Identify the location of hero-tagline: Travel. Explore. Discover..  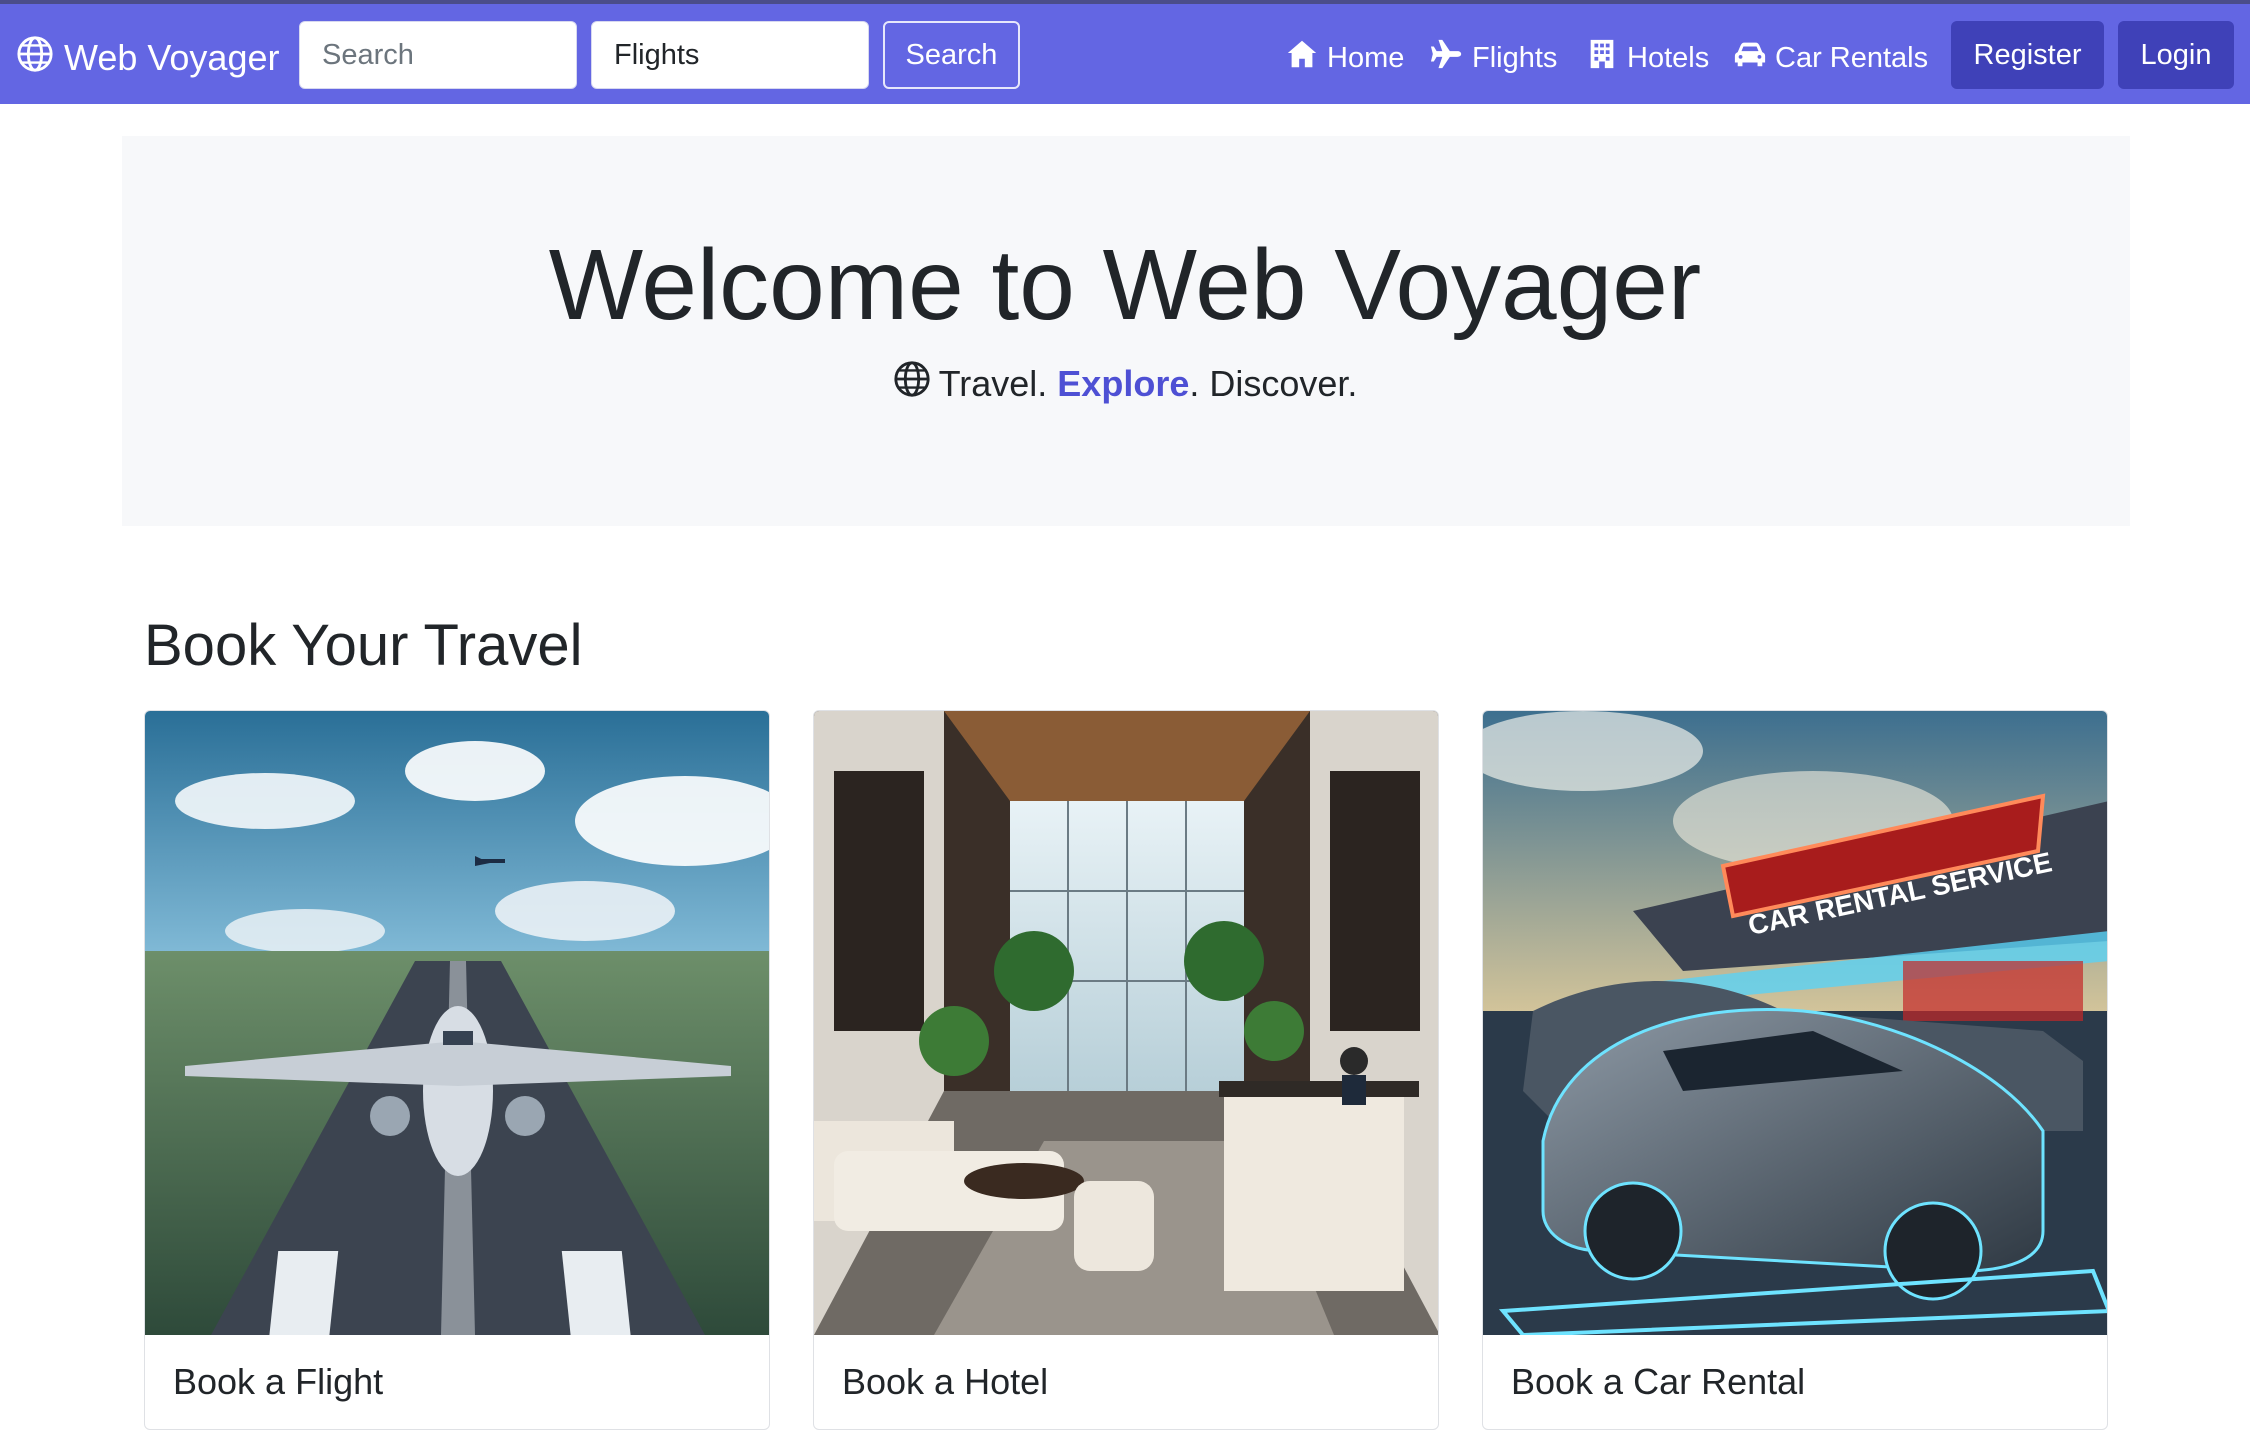
(1125, 383).